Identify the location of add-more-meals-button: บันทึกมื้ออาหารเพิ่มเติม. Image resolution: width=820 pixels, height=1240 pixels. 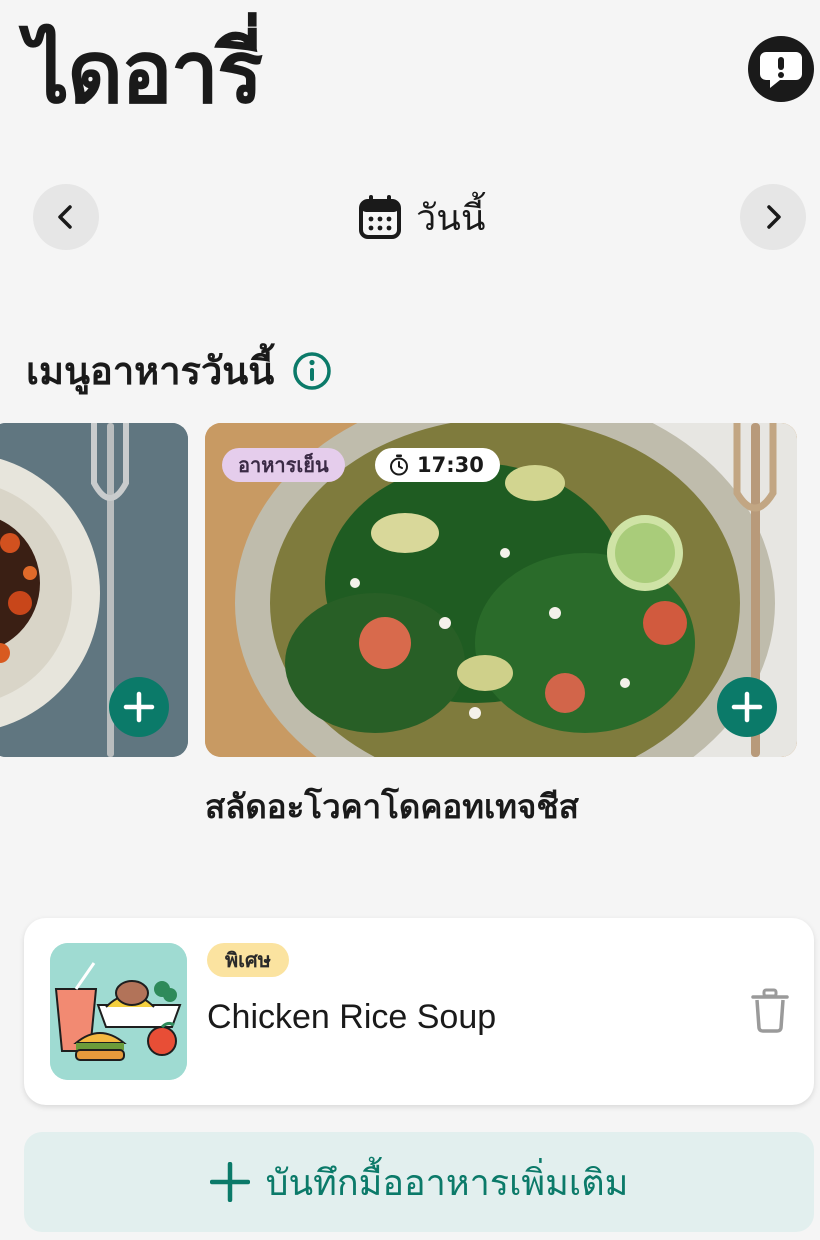
(419, 1182).